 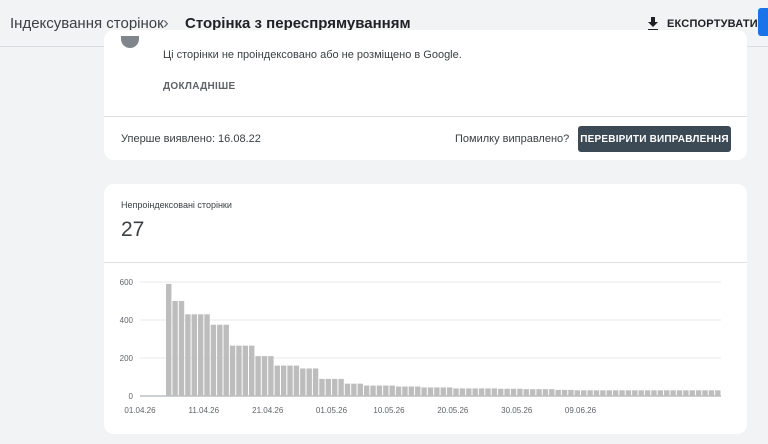 I want to click on download-icon, so click(x=653, y=24).